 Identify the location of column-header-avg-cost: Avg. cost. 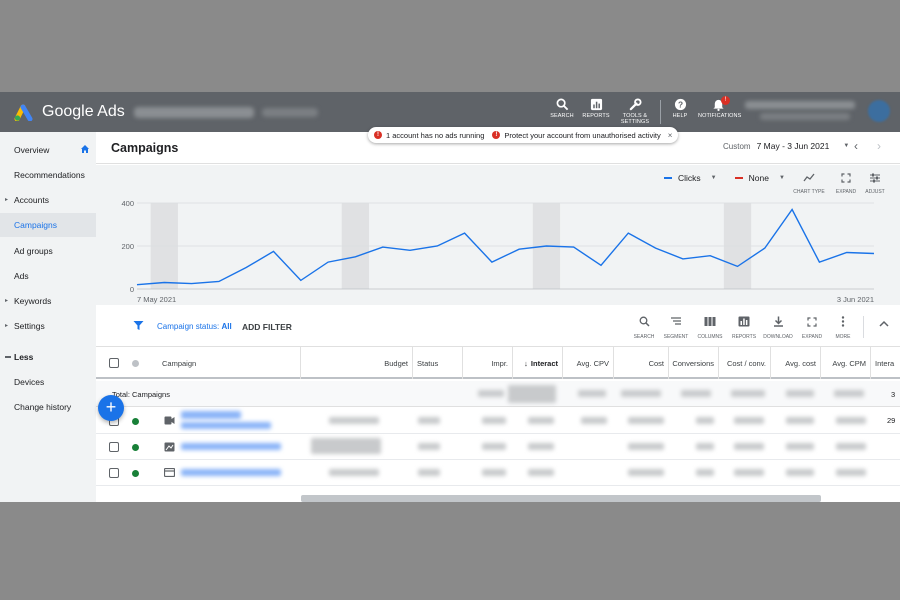
(796, 363).